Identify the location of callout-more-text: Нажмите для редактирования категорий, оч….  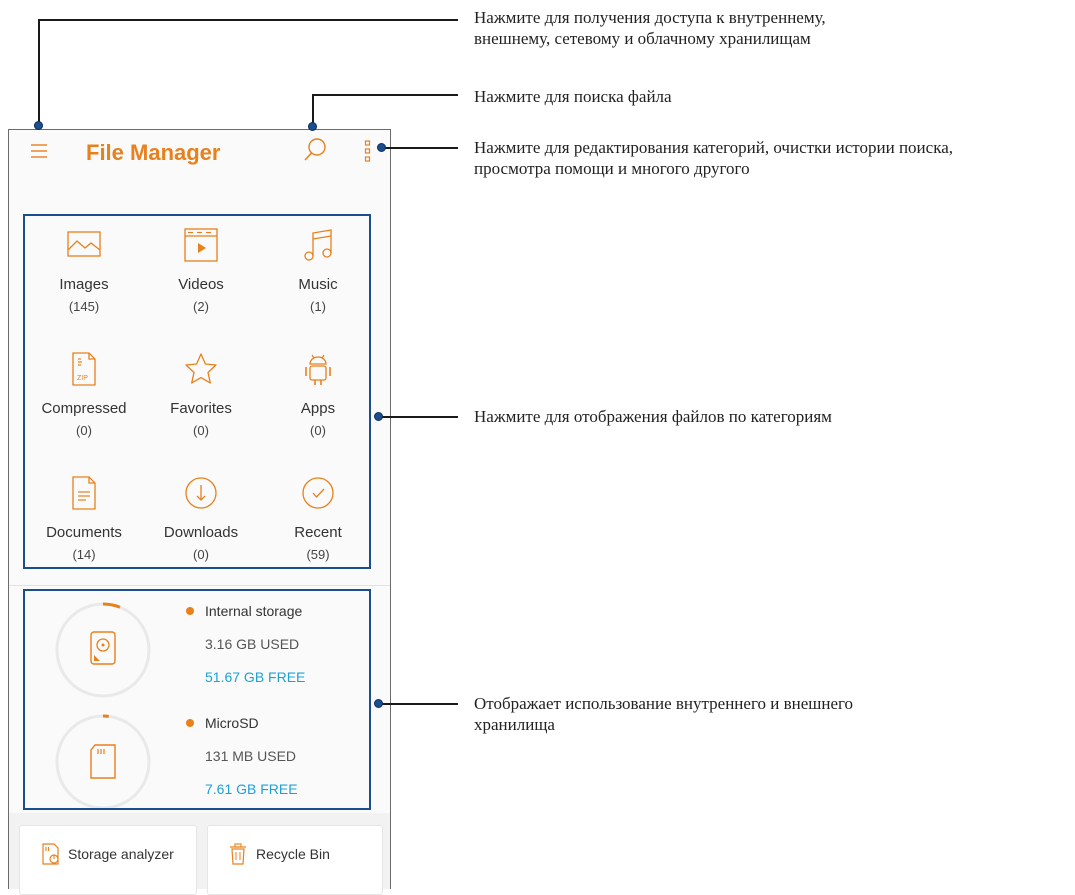
(713, 158).